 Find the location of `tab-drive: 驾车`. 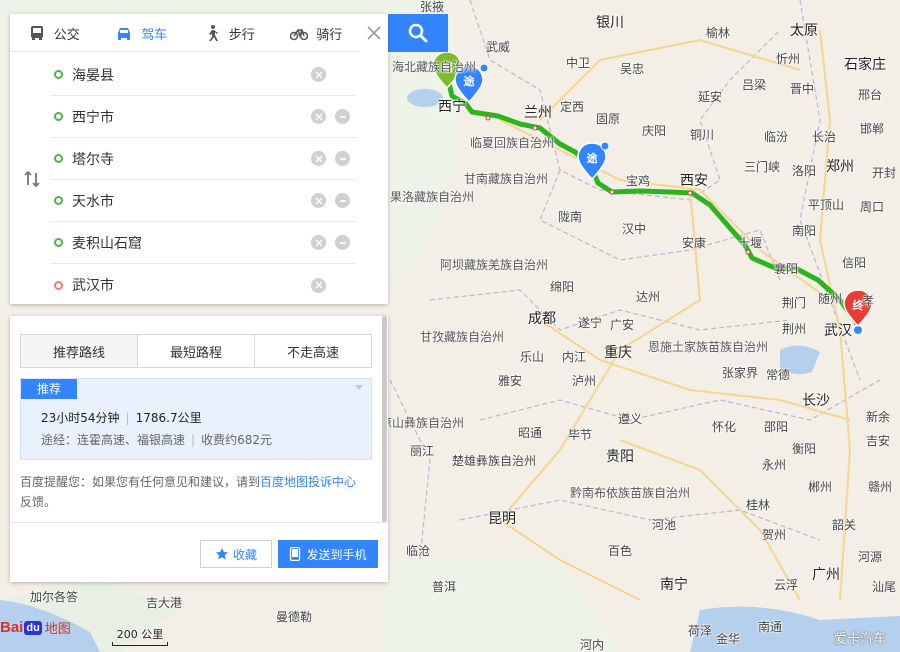

tab-drive: 驾车 is located at coordinates (142, 33).